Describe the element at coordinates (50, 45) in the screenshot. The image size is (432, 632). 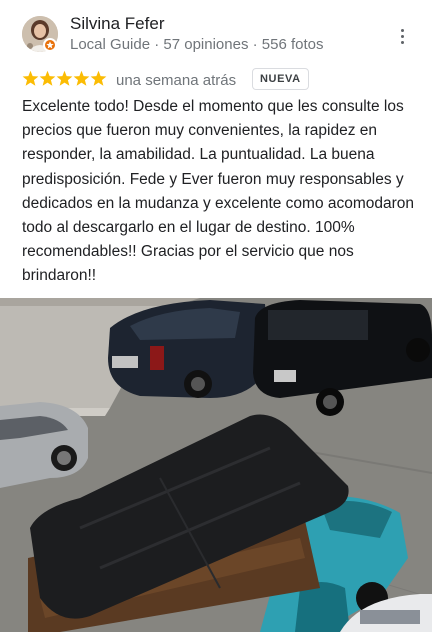
I see `local-guide-star-icon` at that location.